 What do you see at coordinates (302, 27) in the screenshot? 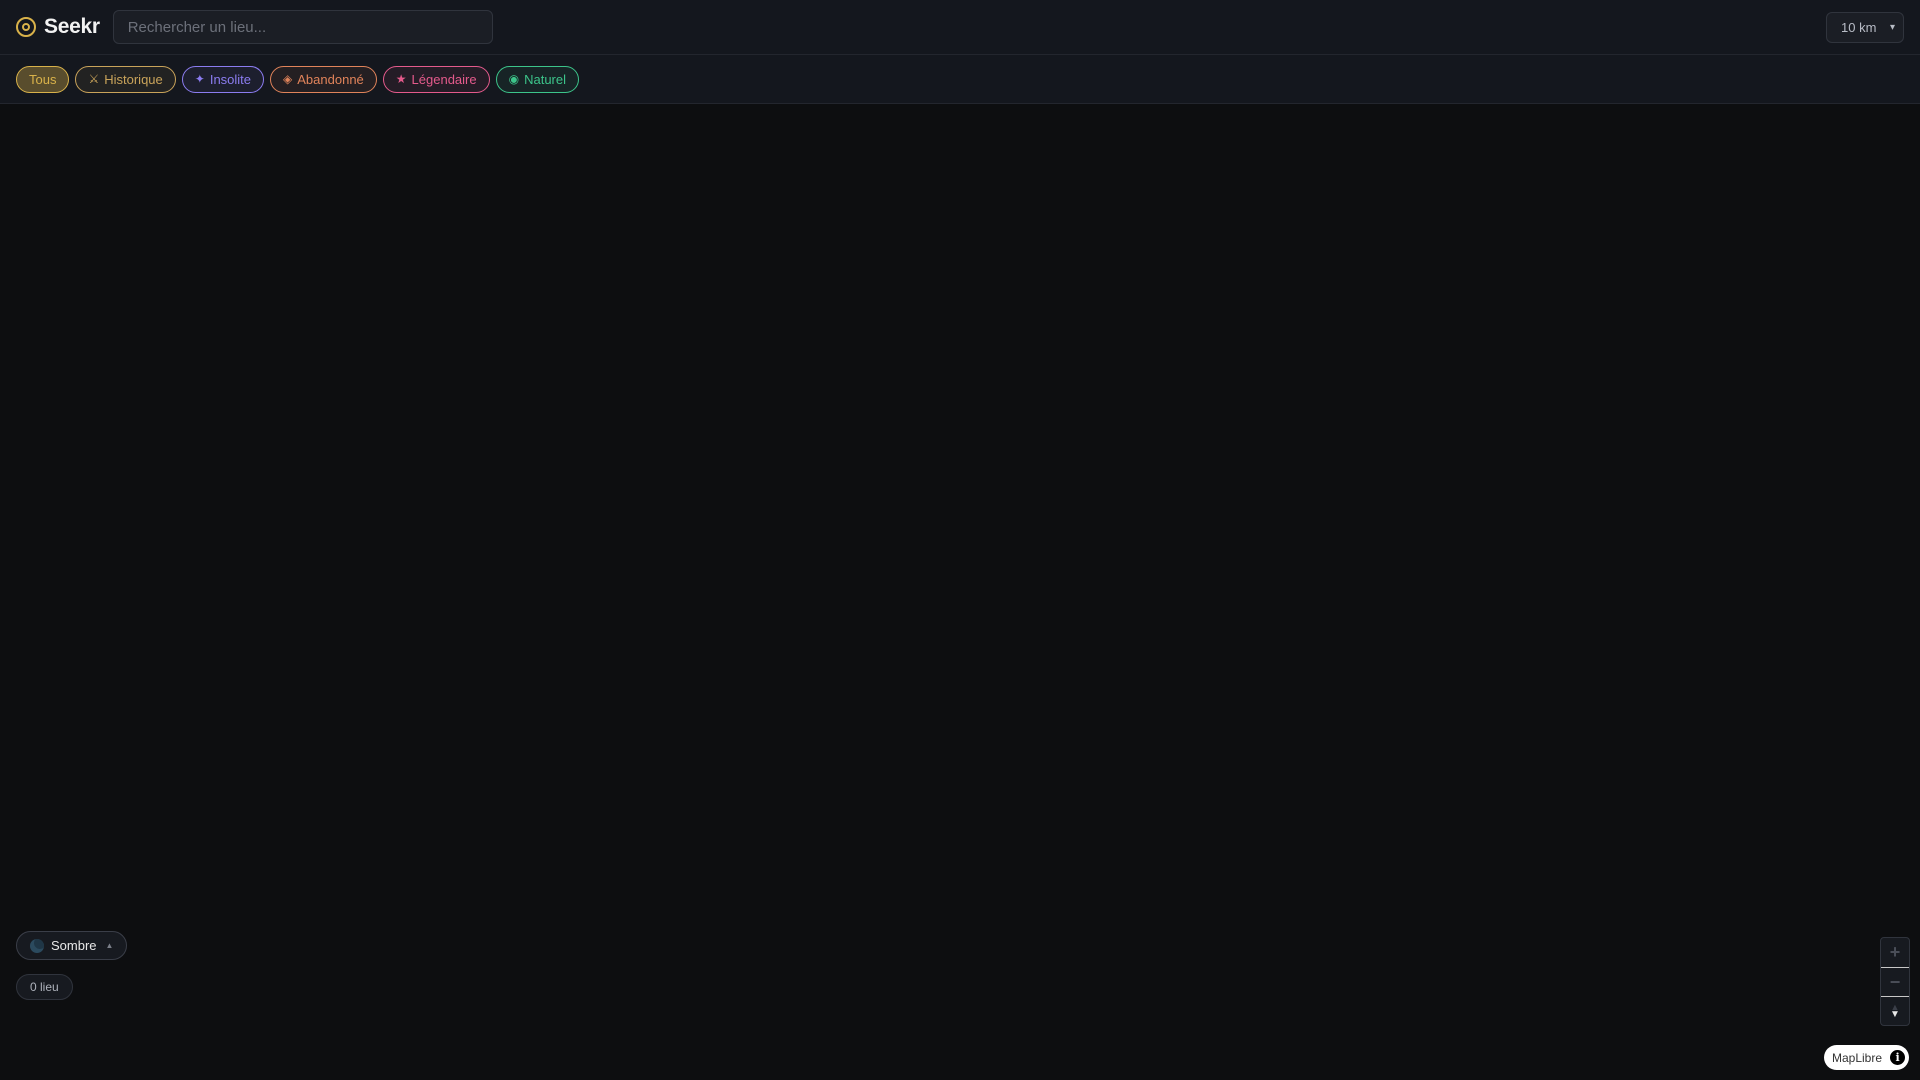
I see `search-input` at bounding box center [302, 27].